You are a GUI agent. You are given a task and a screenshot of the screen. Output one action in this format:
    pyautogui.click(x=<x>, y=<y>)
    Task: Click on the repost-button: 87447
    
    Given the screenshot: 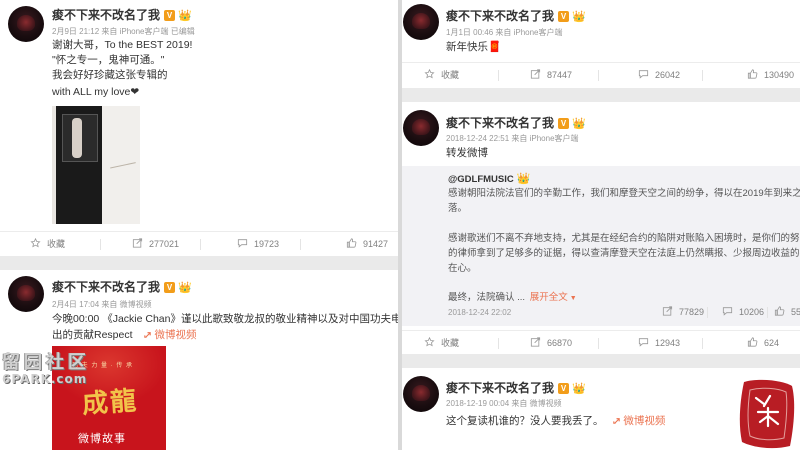 What is the action you would take?
    pyautogui.click(x=551, y=75)
    